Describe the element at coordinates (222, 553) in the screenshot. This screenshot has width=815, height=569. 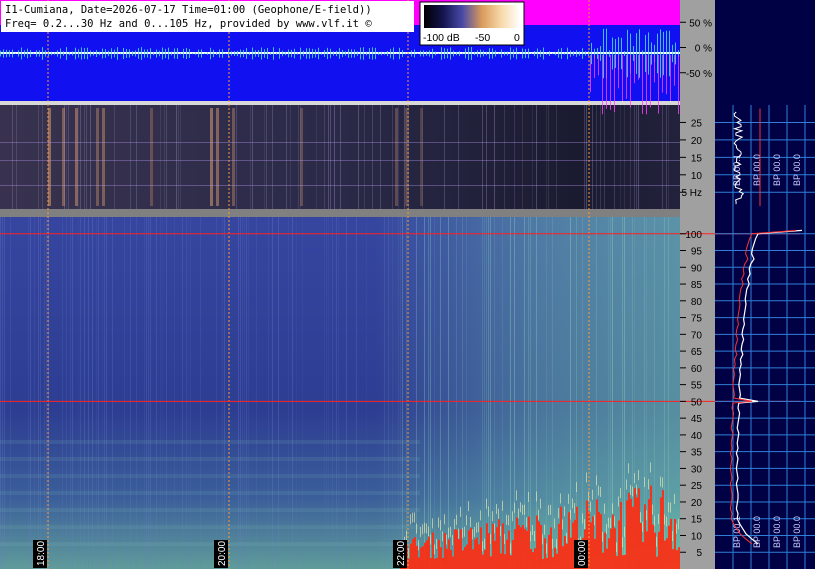
I see `time-tick-label: 20:00` at that location.